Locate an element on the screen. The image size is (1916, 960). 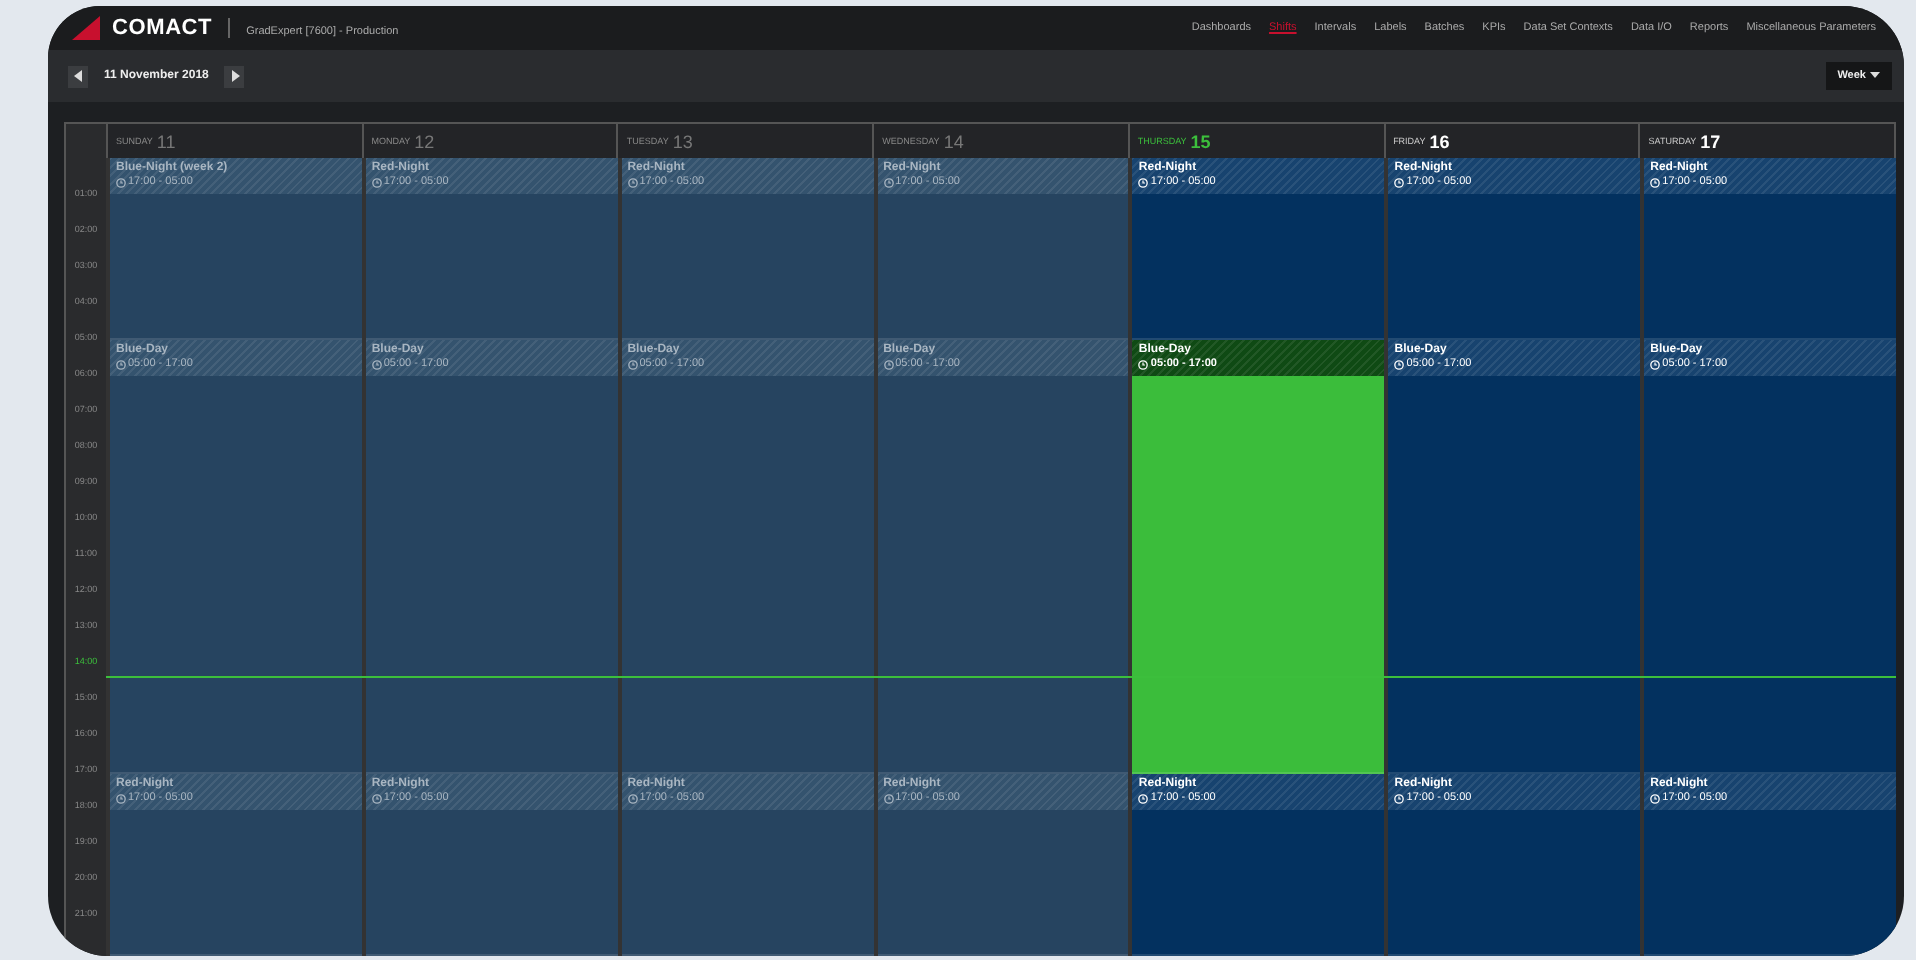
previous-button is located at coordinates (78, 76).